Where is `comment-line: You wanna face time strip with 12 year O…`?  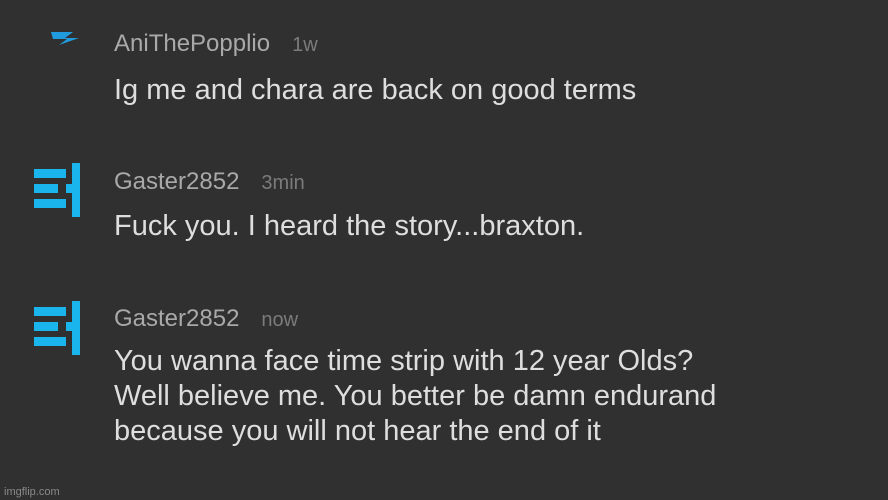
comment-line: You wanna face time strip with 12 year O… is located at coordinates (404, 361).